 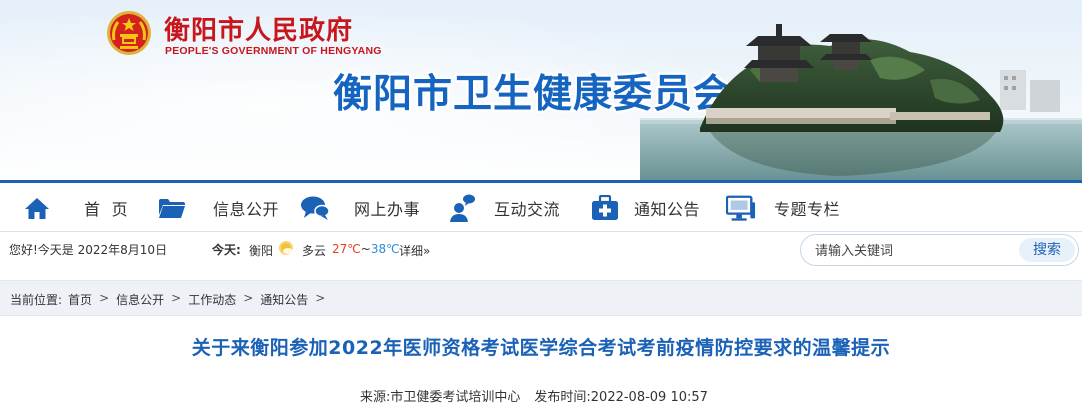 What do you see at coordinates (741, 208) in the screenshot?
I see `monitor-icon` at bounding box center [741, 208].